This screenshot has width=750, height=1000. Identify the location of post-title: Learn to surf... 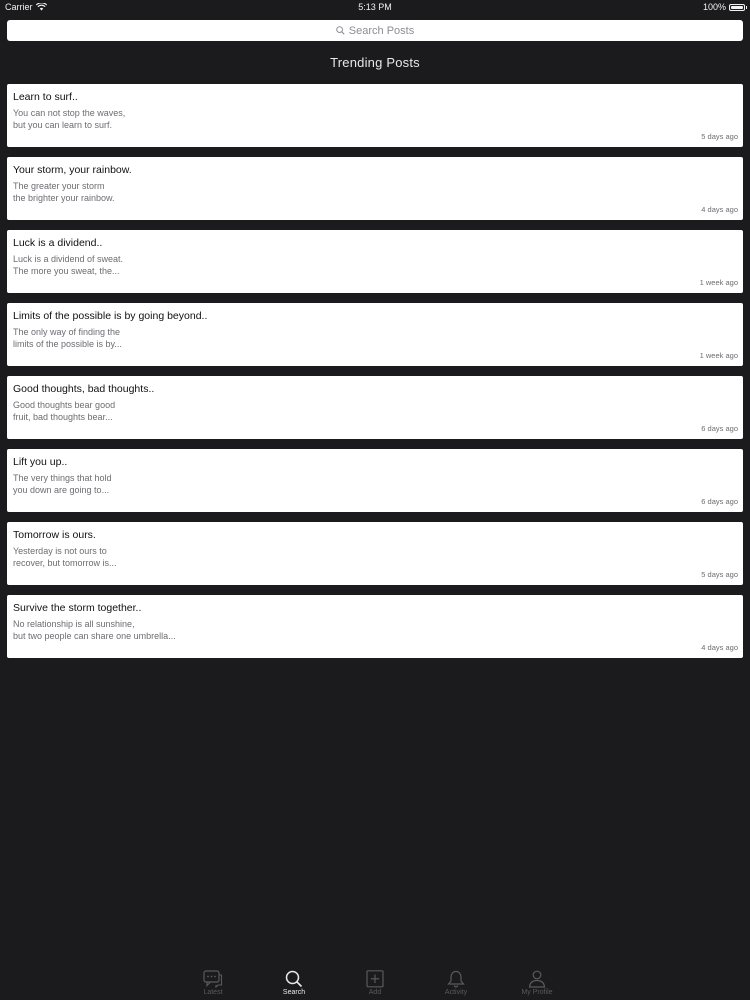
(45, 97).